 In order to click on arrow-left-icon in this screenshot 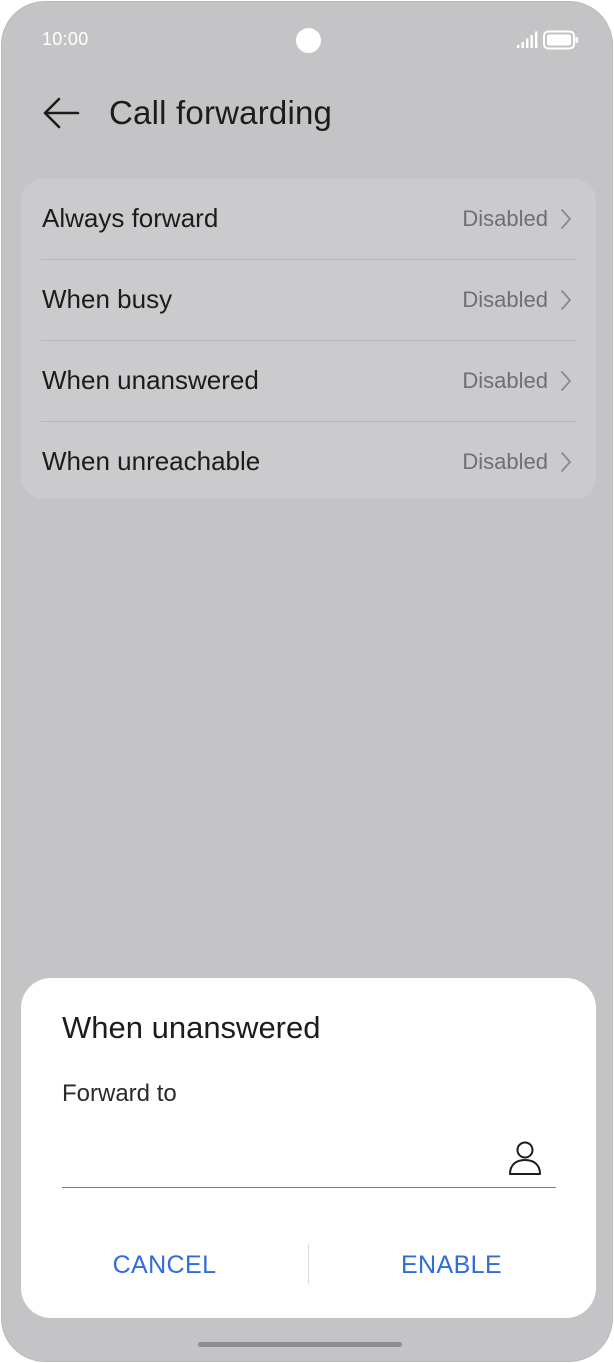, I will do `click(61, 113)`.